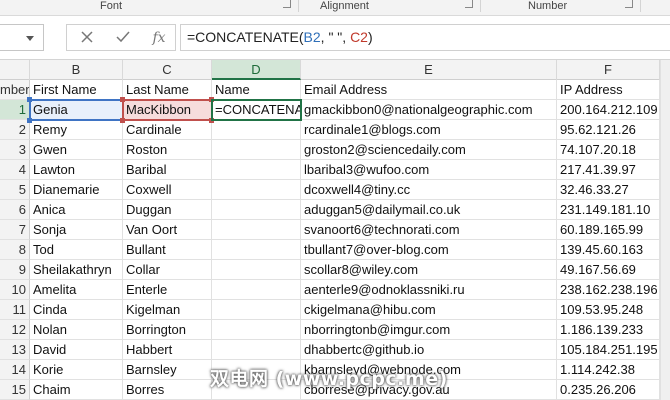  I want to click on row-header: 5, so click(15, 190).